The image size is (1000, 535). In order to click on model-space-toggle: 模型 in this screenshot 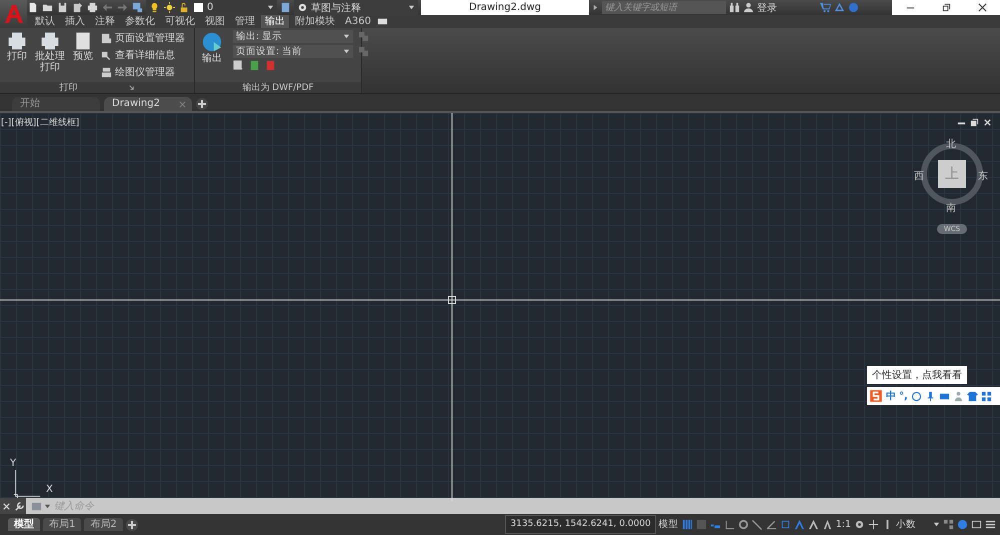, I will do `click(668, 524)`.